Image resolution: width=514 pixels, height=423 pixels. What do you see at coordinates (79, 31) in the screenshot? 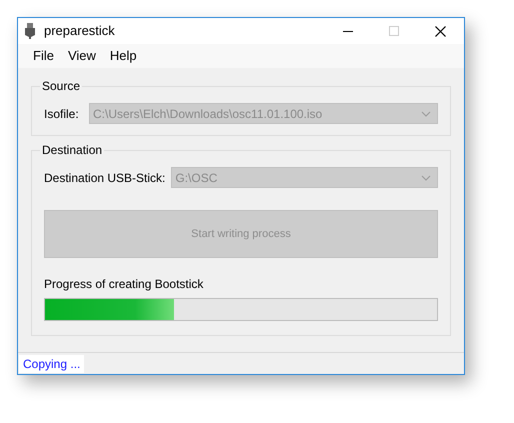
I see `window-title: preparestick` at bounding box center [79, 31].